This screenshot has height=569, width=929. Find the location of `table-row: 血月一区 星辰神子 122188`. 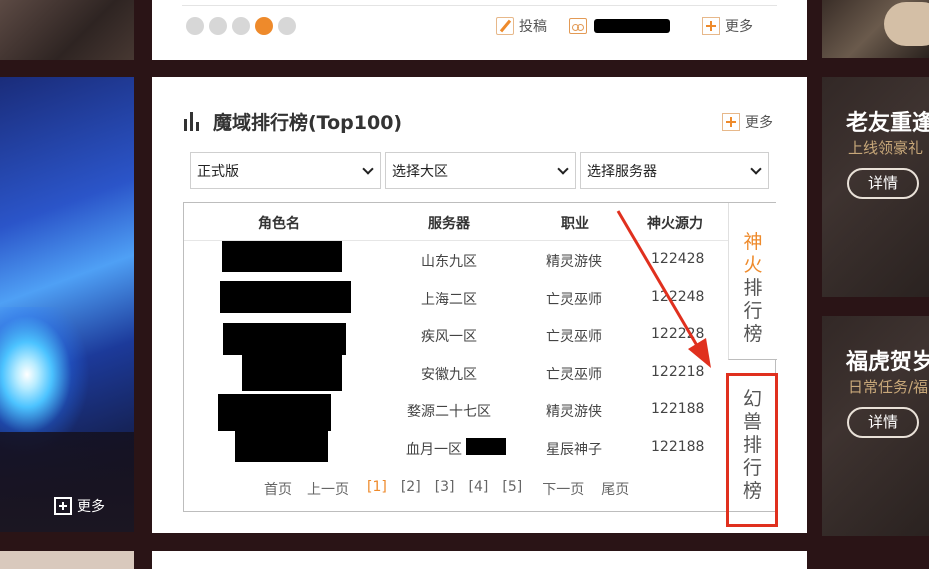

table-row: 血月一区 星辰神子 122188 is located at coordinates (456, 448).